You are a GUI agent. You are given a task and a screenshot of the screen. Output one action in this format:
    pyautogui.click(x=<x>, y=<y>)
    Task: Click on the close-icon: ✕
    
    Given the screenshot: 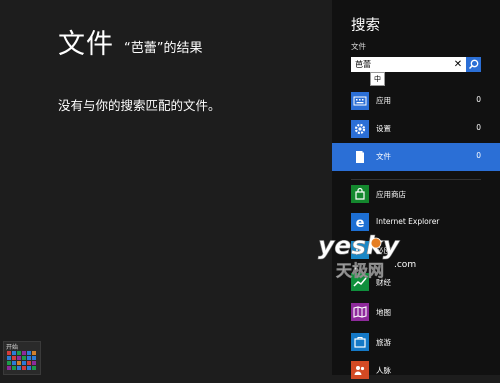 What is the action you would take?
    pyautogui.click(x=458, y=64)
    